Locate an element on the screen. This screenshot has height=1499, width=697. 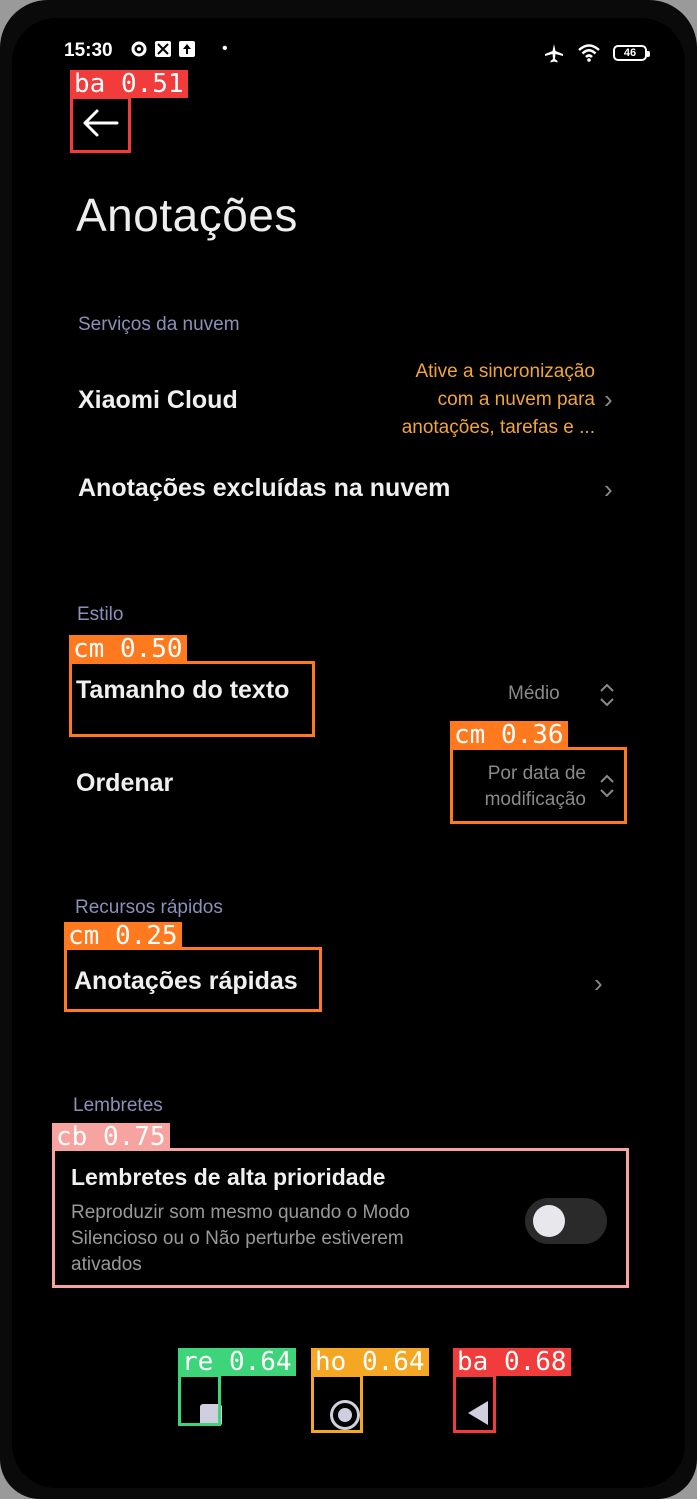
status-system-icons: 46 is located at coordinates (596, 53).